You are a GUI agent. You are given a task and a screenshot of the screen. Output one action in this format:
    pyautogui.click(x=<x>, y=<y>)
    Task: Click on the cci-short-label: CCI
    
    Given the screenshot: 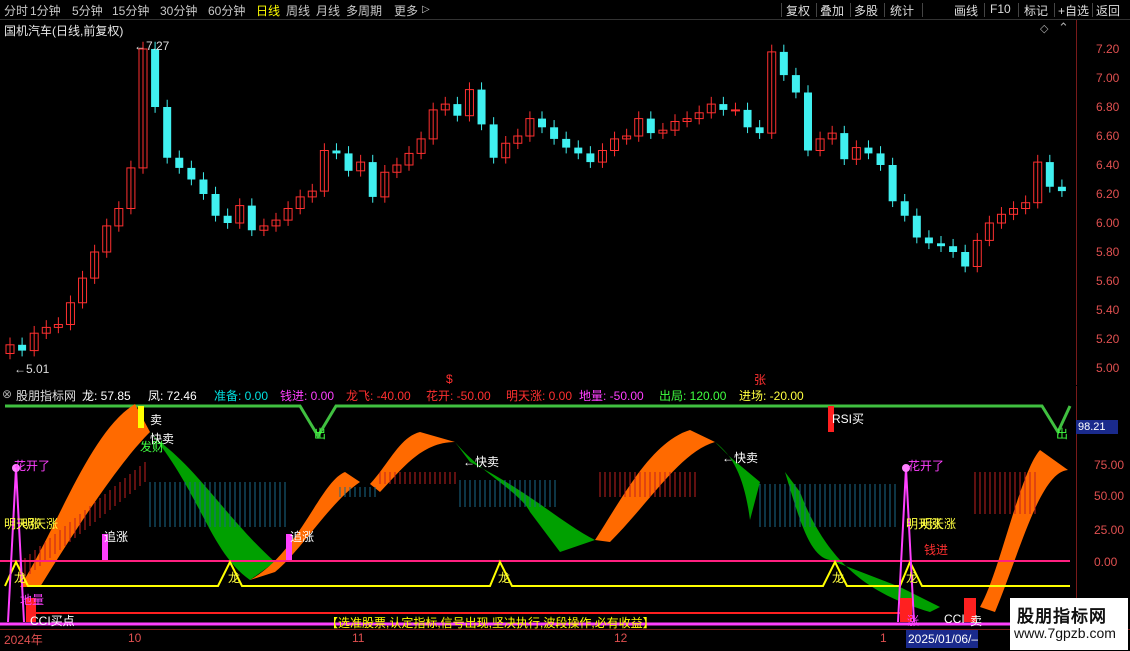 What is the action you would take?
    pyautogui.click(x=954, y=619)
    